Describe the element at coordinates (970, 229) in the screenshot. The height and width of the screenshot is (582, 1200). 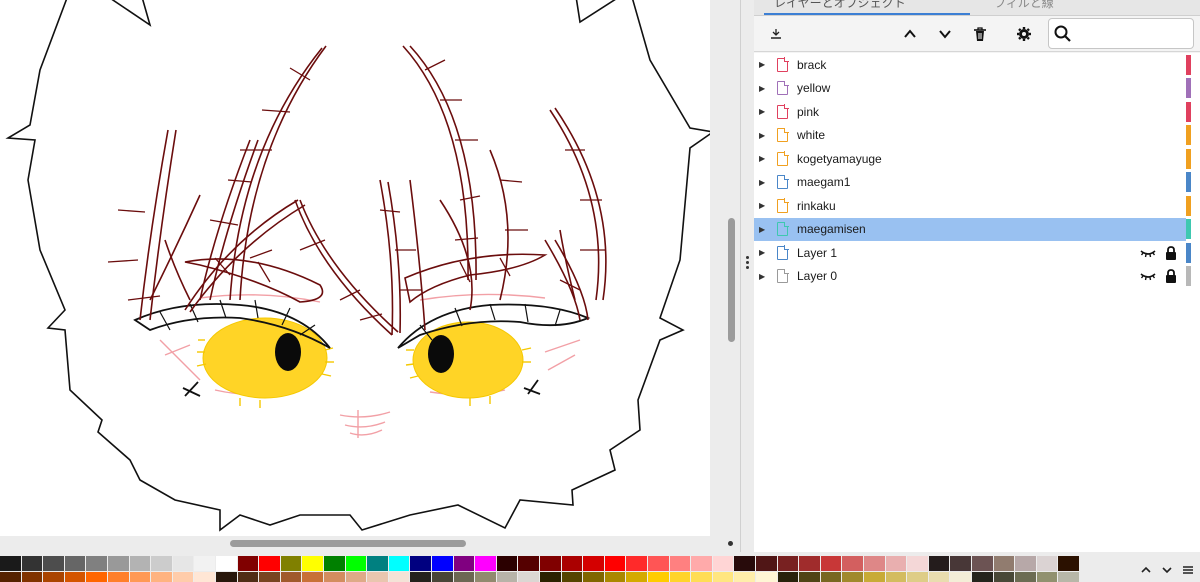
I see `layer-row: ▶ maegamisen` at that location.